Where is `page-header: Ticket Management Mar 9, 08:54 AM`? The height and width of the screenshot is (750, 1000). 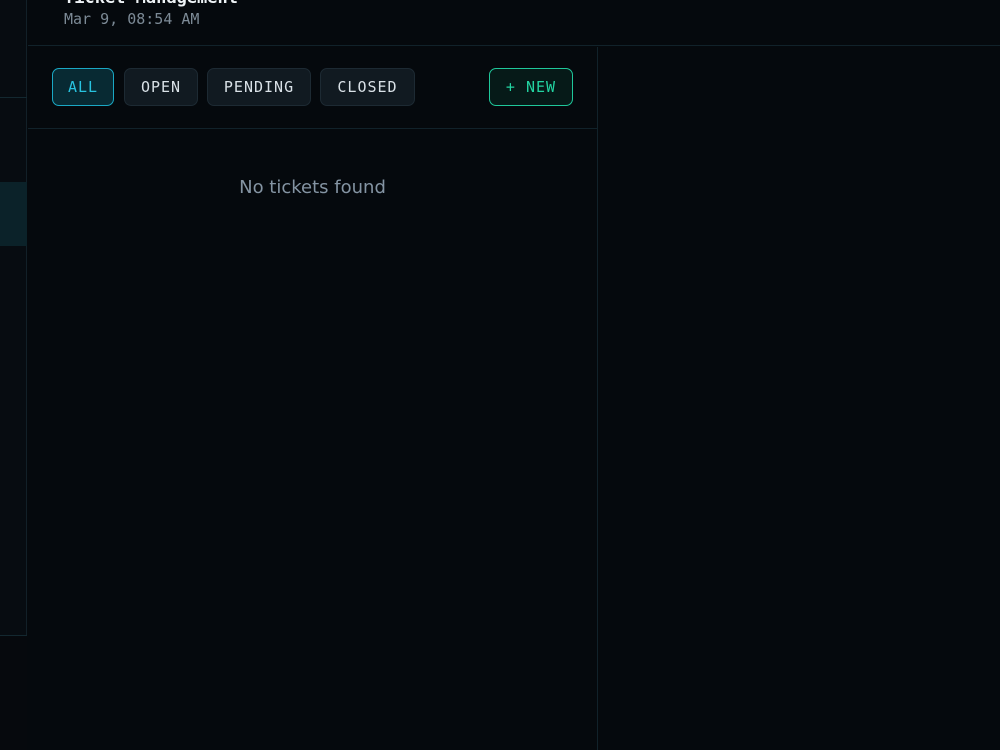 page-header: Ticket Management Mar 9, 08:54 AM is located at coordinates (514, 23).